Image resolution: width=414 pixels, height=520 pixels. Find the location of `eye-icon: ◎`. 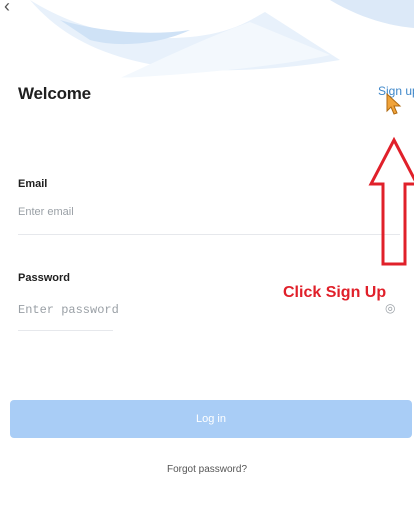

eye-icon: ◎ is located at coordinates (390, 308).